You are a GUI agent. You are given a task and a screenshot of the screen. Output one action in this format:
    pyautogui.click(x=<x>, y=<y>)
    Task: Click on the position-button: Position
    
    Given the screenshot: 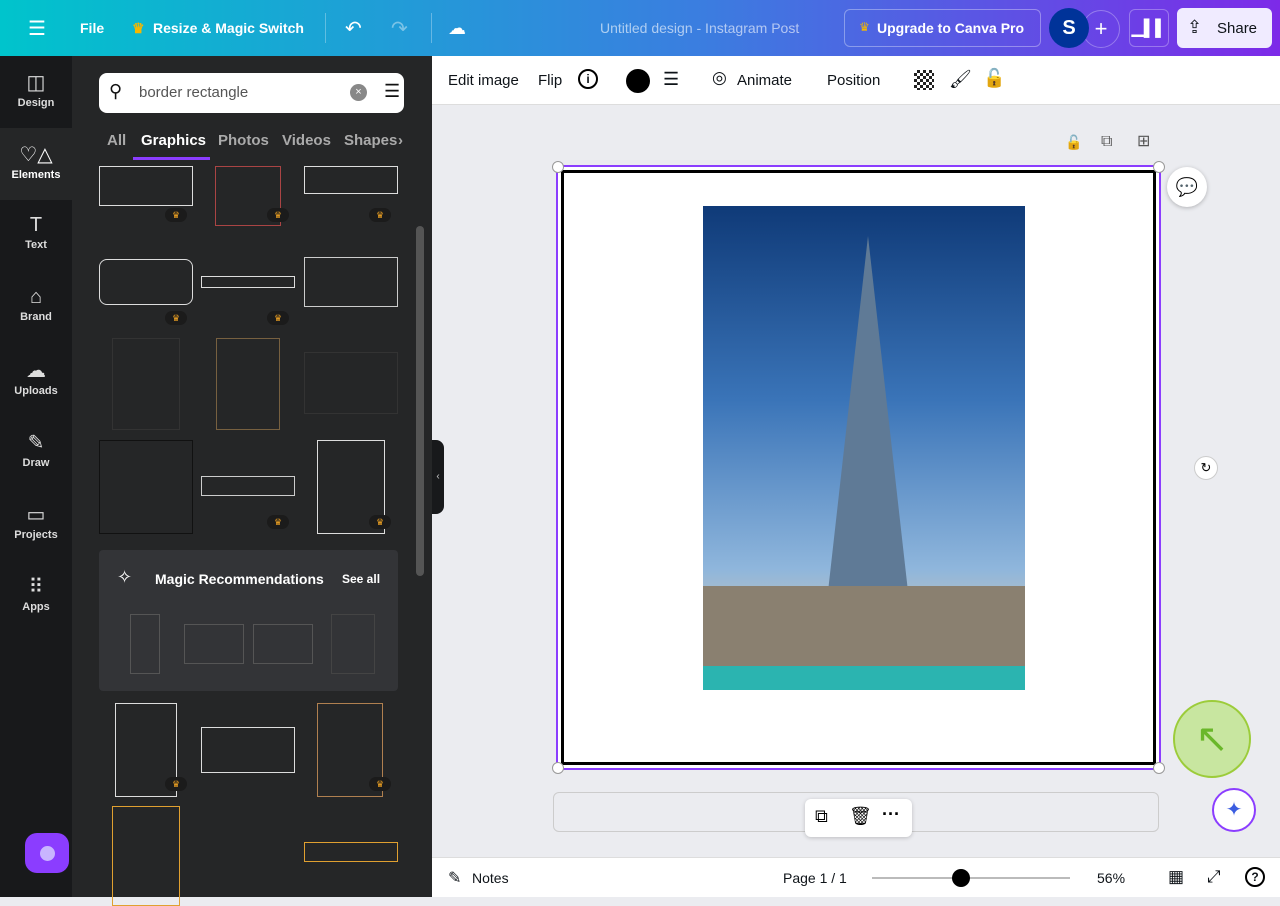 What is the action you would take?
    pyautogui.click(x=853, y=80)
    